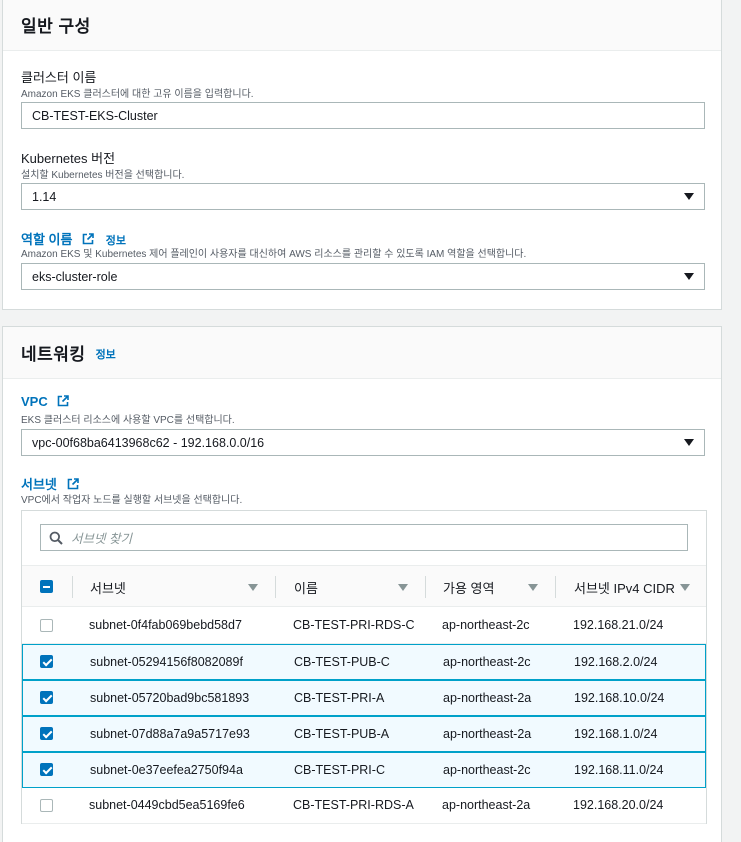  What do you see at coordinates (75, 276) in the screenshot?
I see `role-name-value: eks-cluster-role` at bounding box center [75, 276].